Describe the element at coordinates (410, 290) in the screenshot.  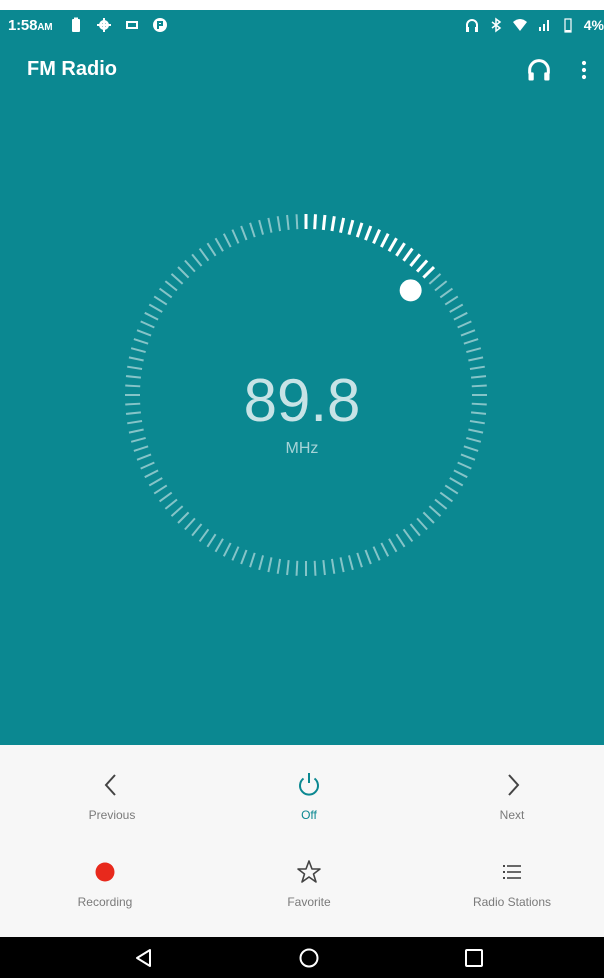
I see `dial-knob` at that location.